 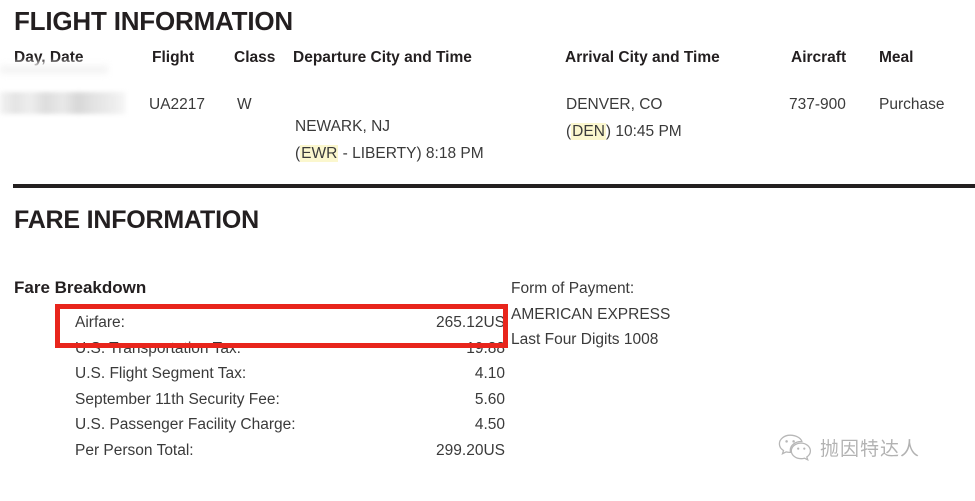 I want to click on column-header-meal: Meal, so click(x=896, y=57).